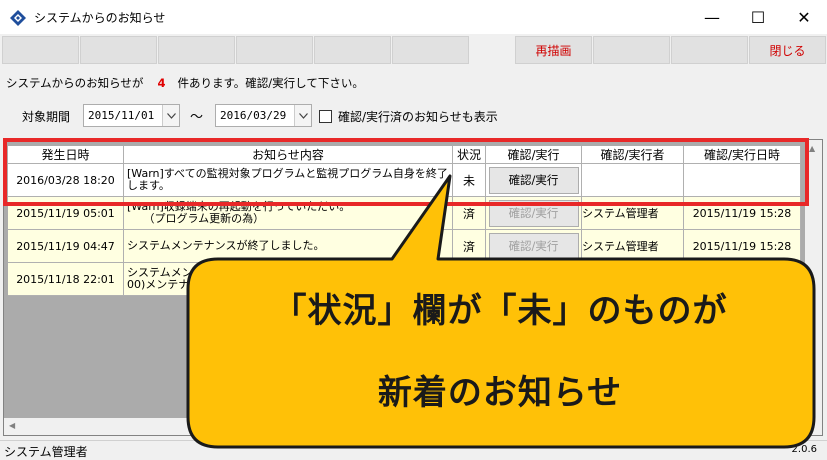 The width and height of the screenshot is (827, 460). Describe the element at coordinates (46, 452) in the screenshot. I see `status-user: システム管理者` at that location.